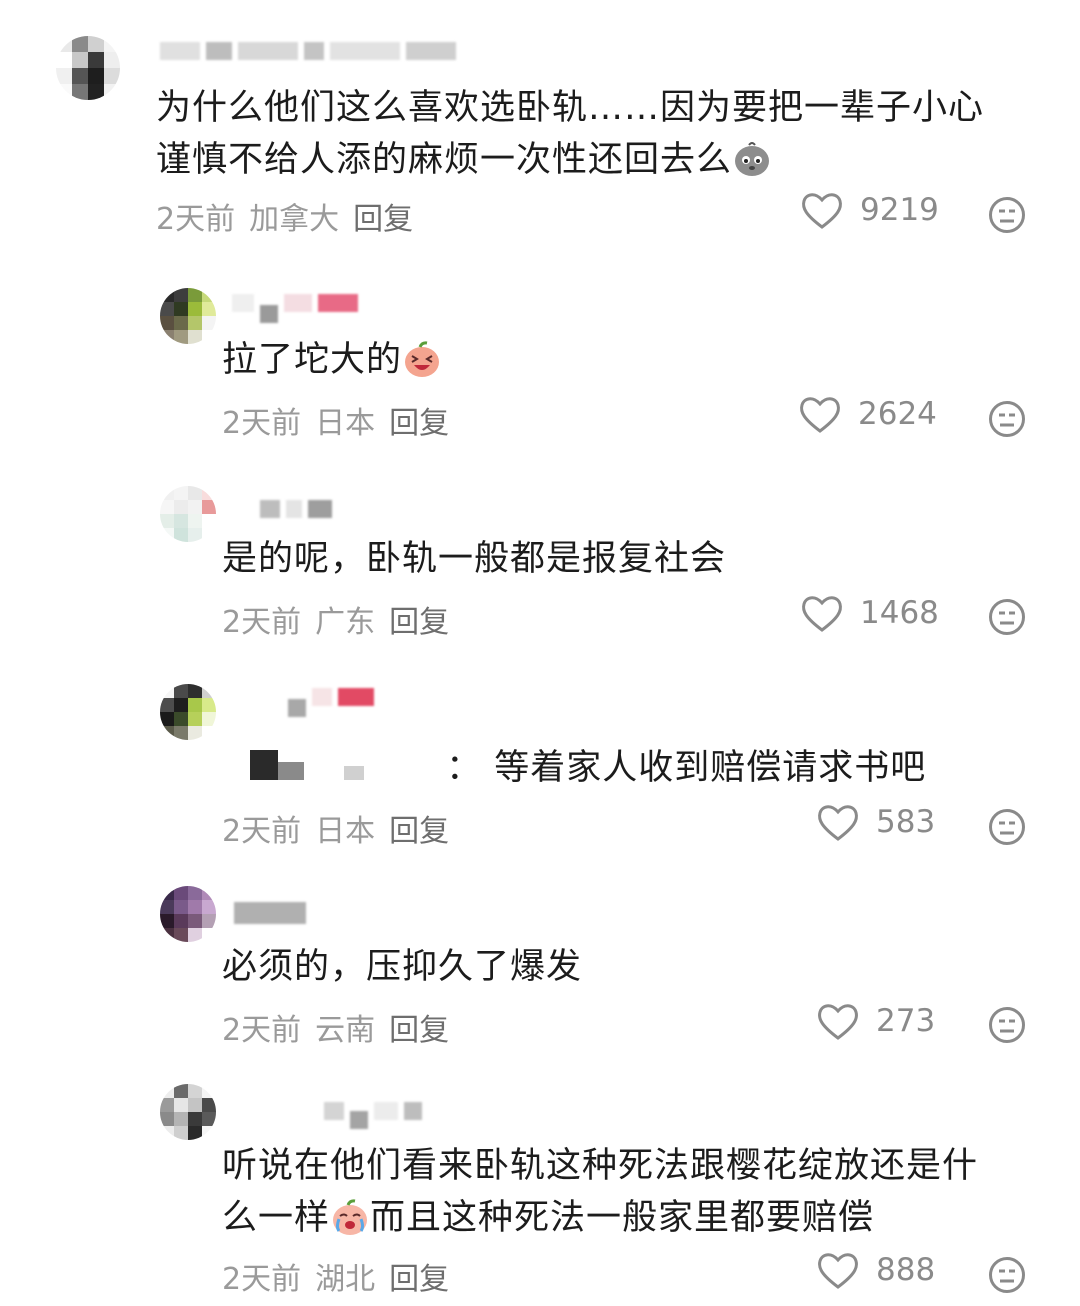 The image size is (1080, 1306). Describe the element at coordinates (899, 613) in the screenshot. I see `like-count: 1468` at that location.